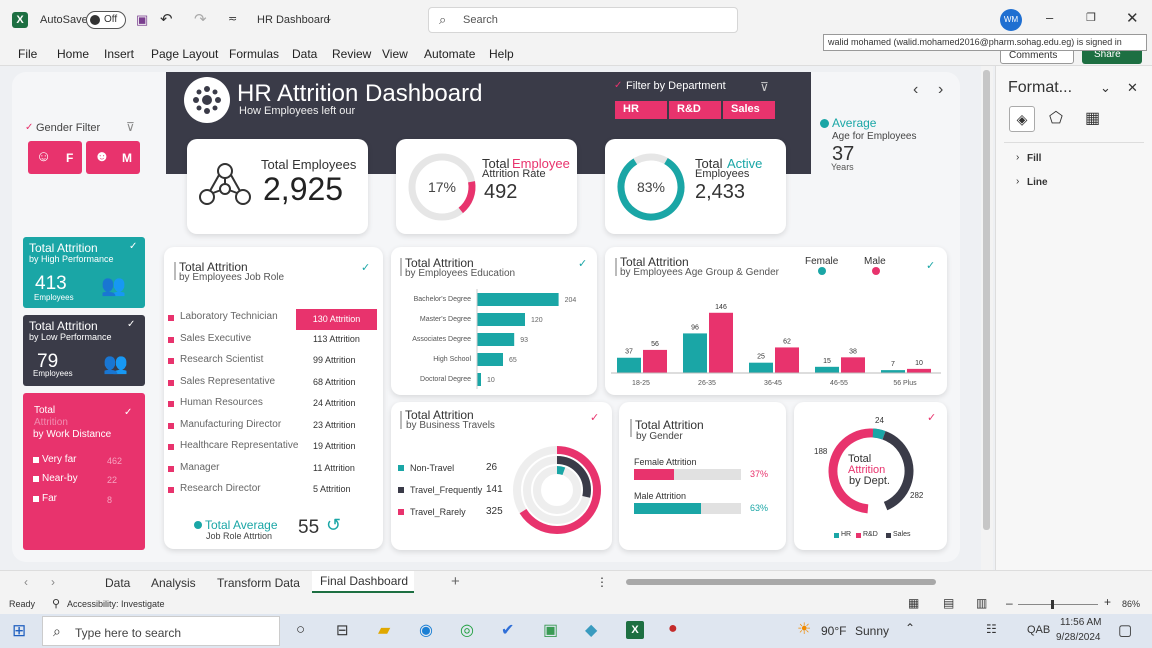  Describe the element at coordinates (981, 603) in the screenshot. I see `page-break-icon: ▥` at that location.